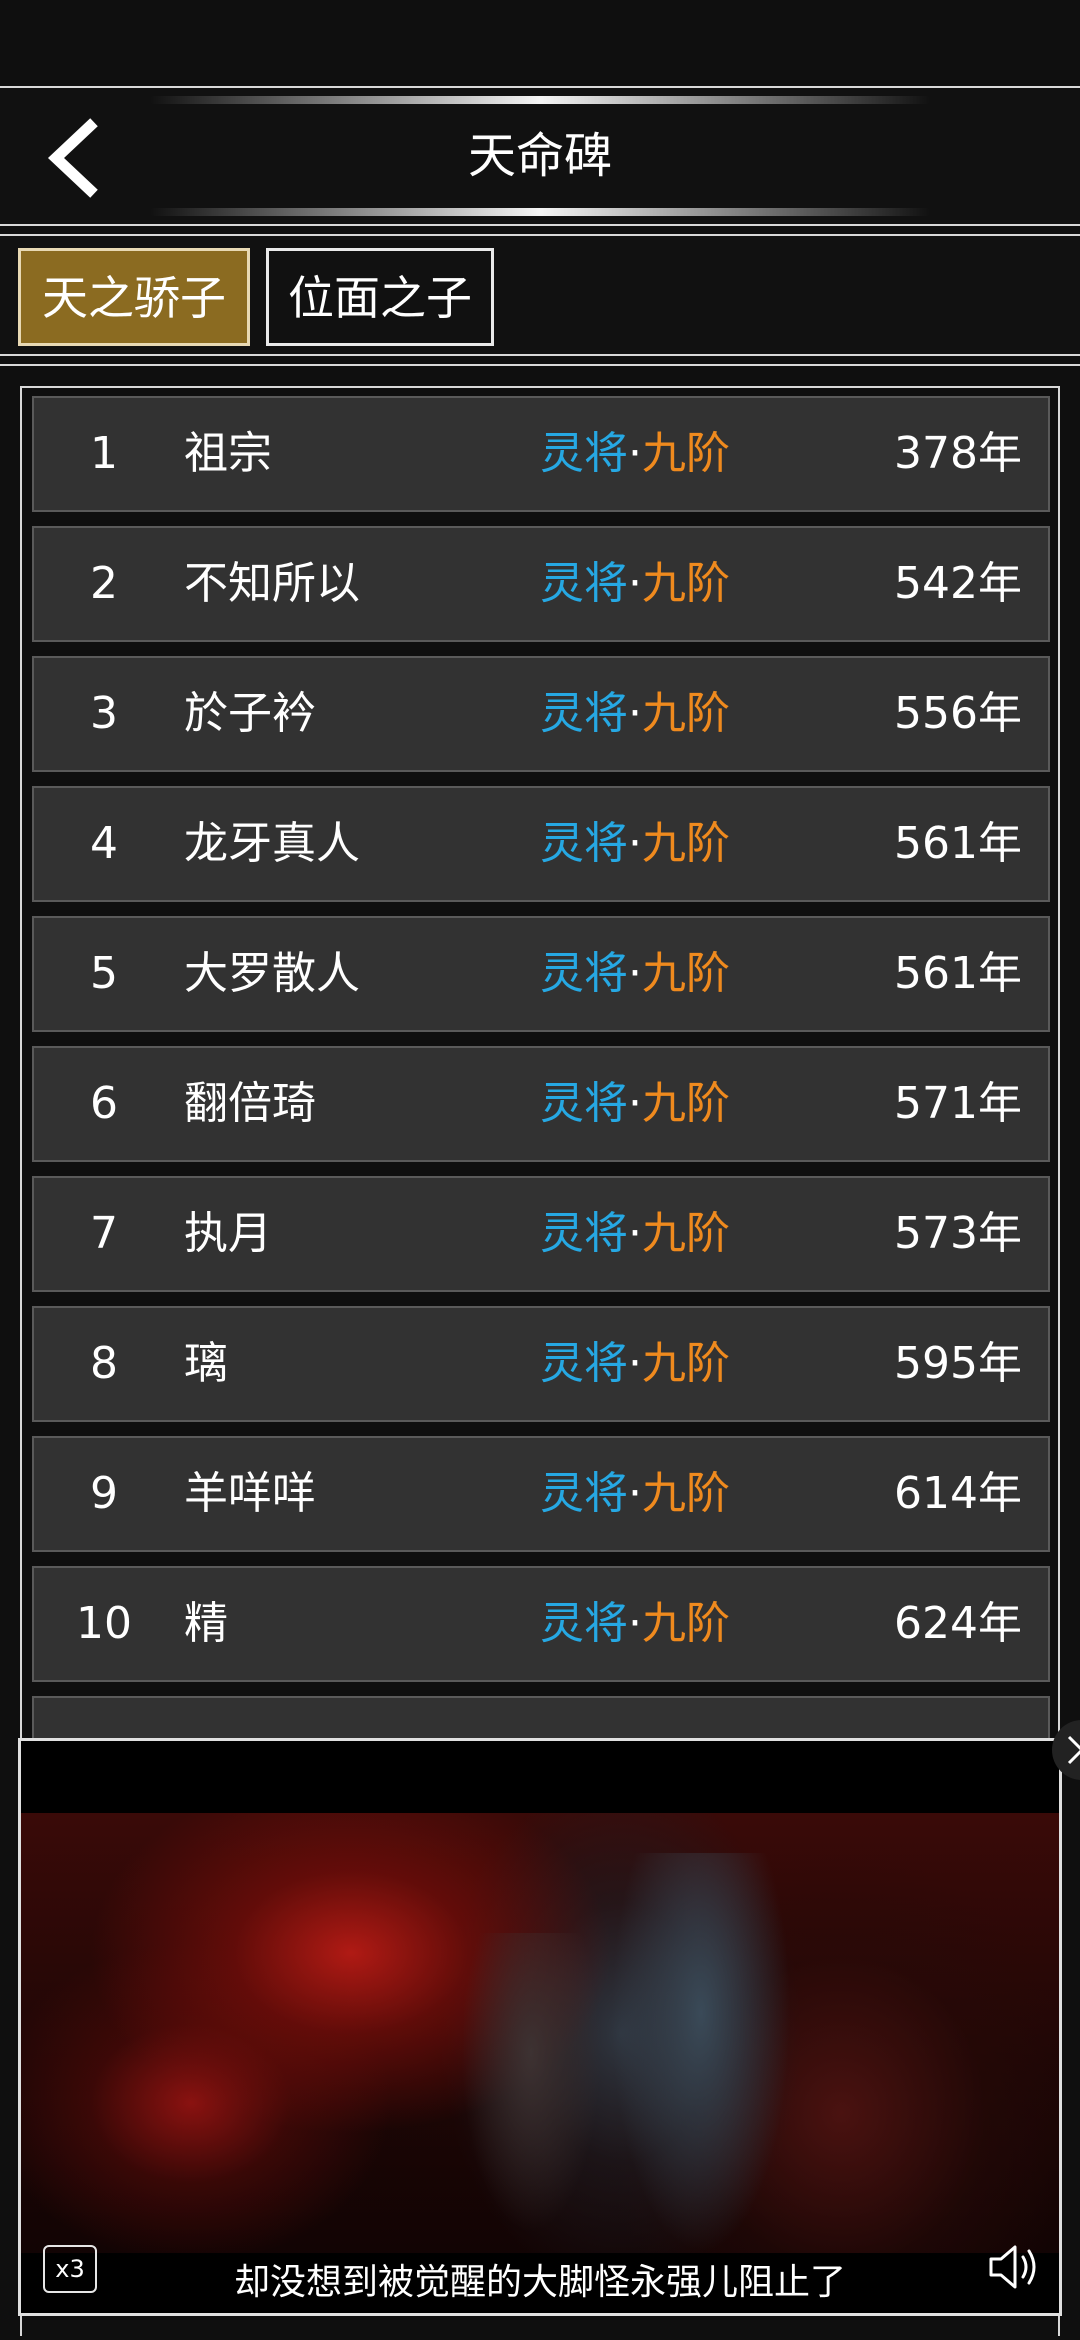 The width and height of the screenshot is (1080, 2340). Describe the element at coordinates (958, 713) in the screenshot. I see `player-age: 556年` at that location.